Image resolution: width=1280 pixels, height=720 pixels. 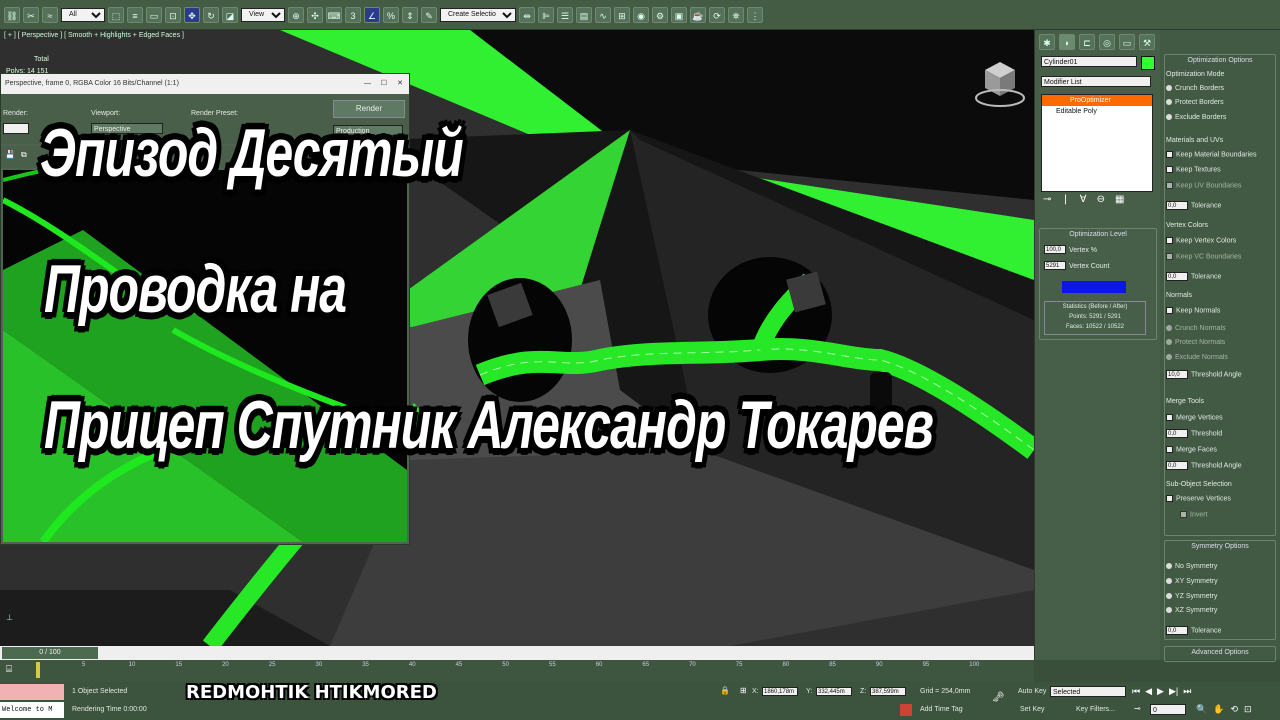 What do you see at coordinates (1220, 546) in the screenshot?
I see `symmetry-options-header: Symmetry Options` at bounding box center [1220, 546].